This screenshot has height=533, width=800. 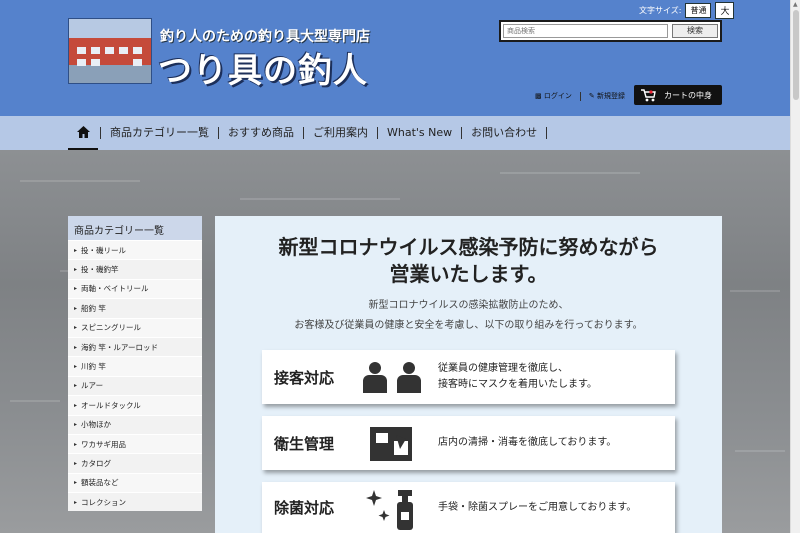 I want to click on sidebar-category-label: 投・磯釣竿, so click(x=100, y=270).